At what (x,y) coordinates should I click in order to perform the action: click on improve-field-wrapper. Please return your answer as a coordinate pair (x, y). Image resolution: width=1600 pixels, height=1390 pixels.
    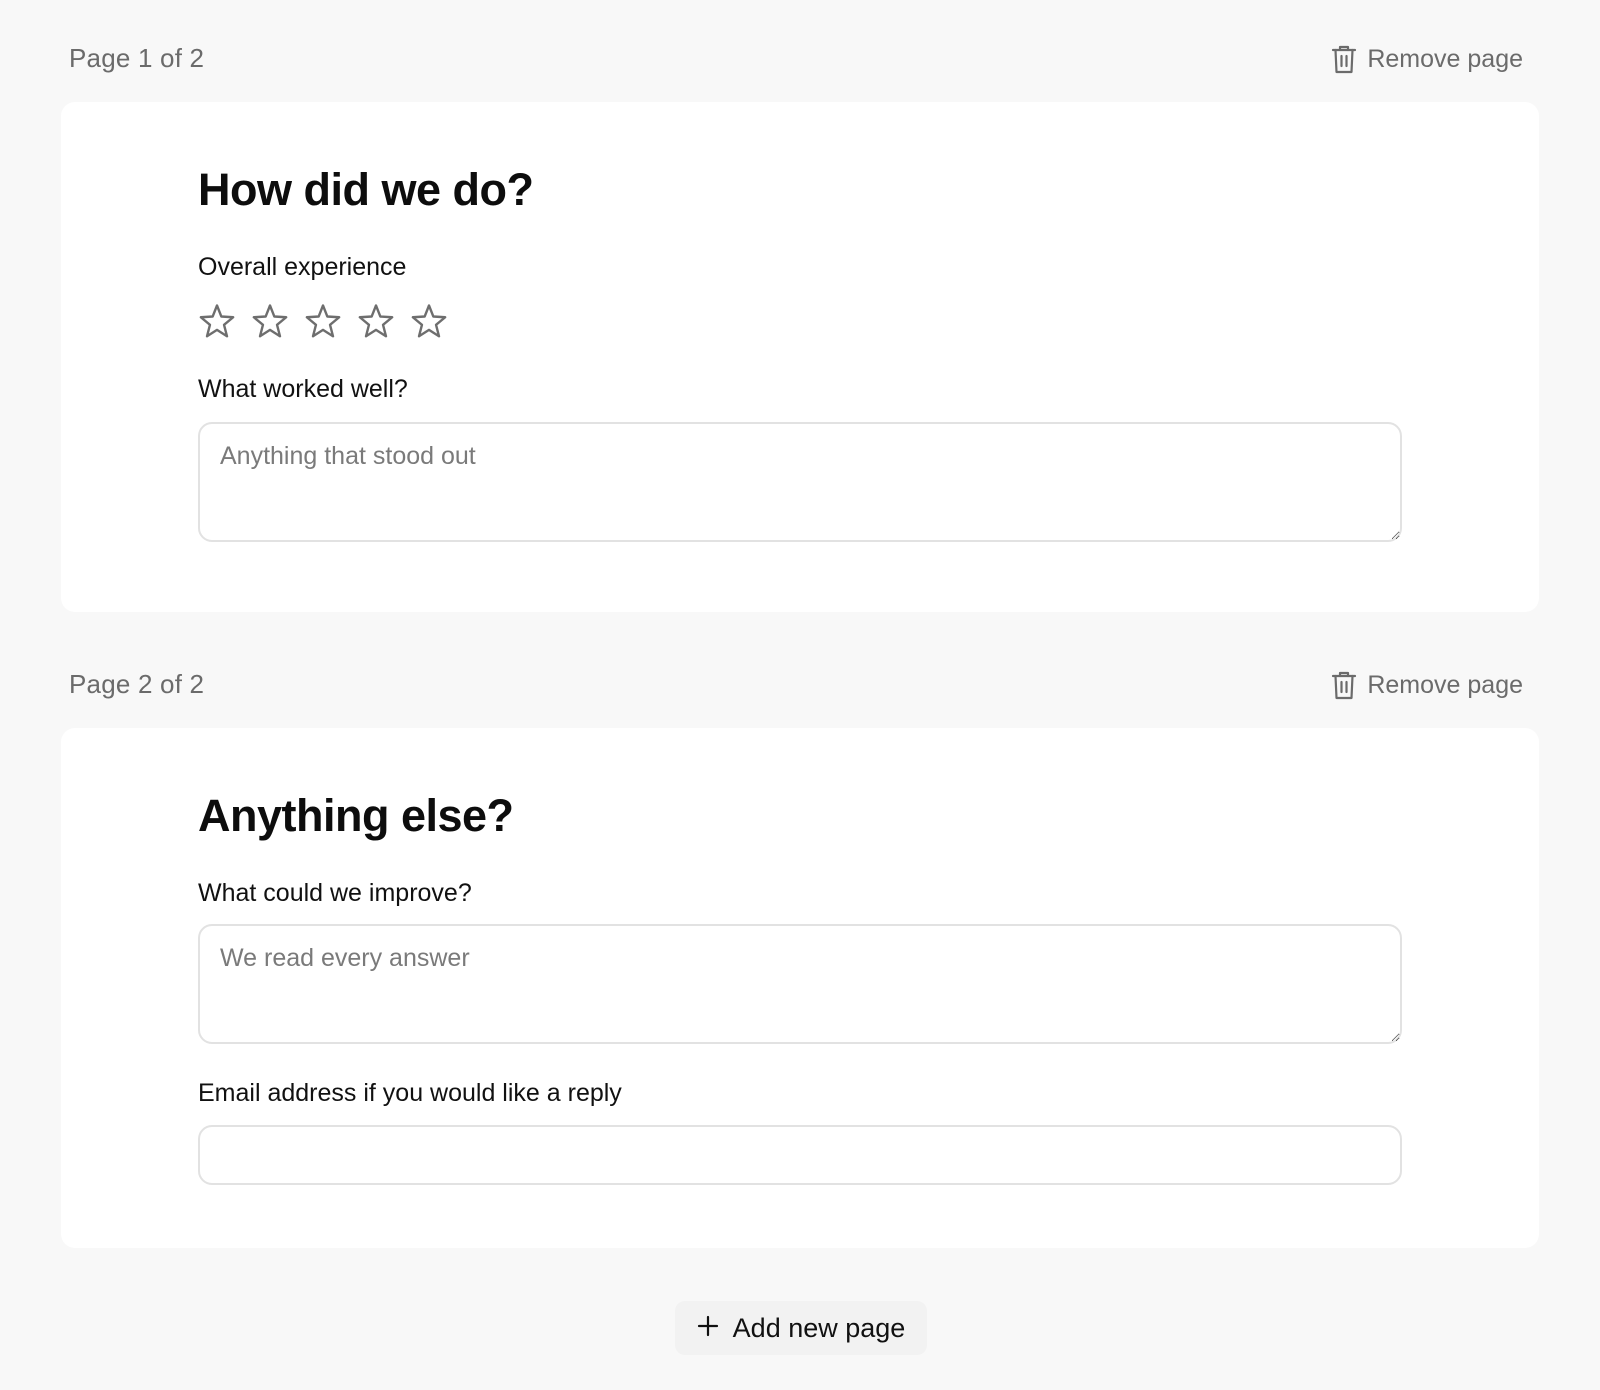
    Looking at the image, I should click on (800, 984).